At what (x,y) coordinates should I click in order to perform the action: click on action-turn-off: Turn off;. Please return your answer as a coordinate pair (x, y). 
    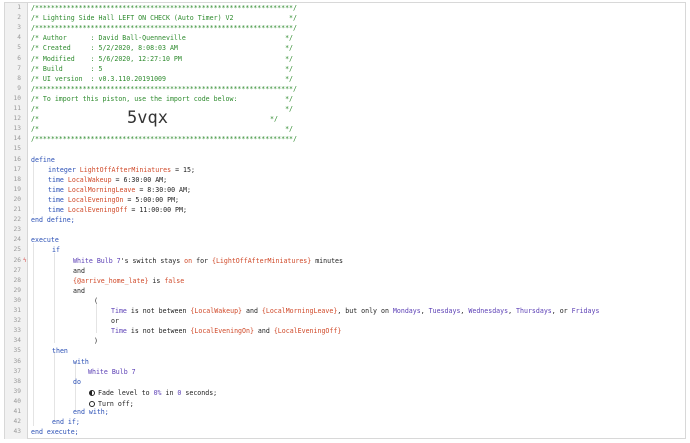
    Looking at the image, I should click on (111, 404).